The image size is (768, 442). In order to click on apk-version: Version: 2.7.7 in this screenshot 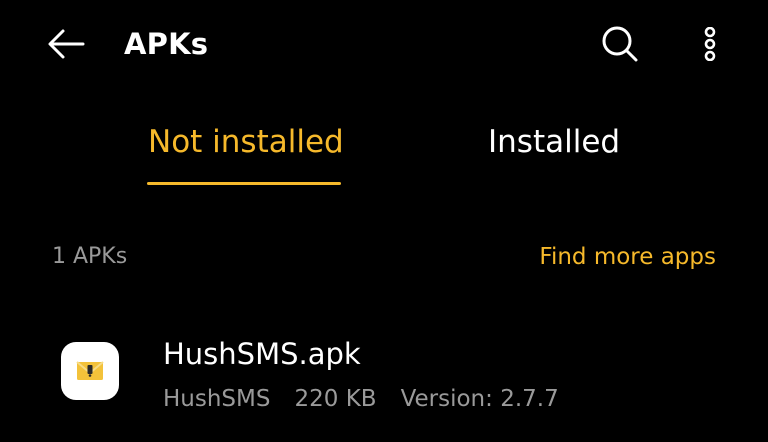, I will do `click(479, 399)`.